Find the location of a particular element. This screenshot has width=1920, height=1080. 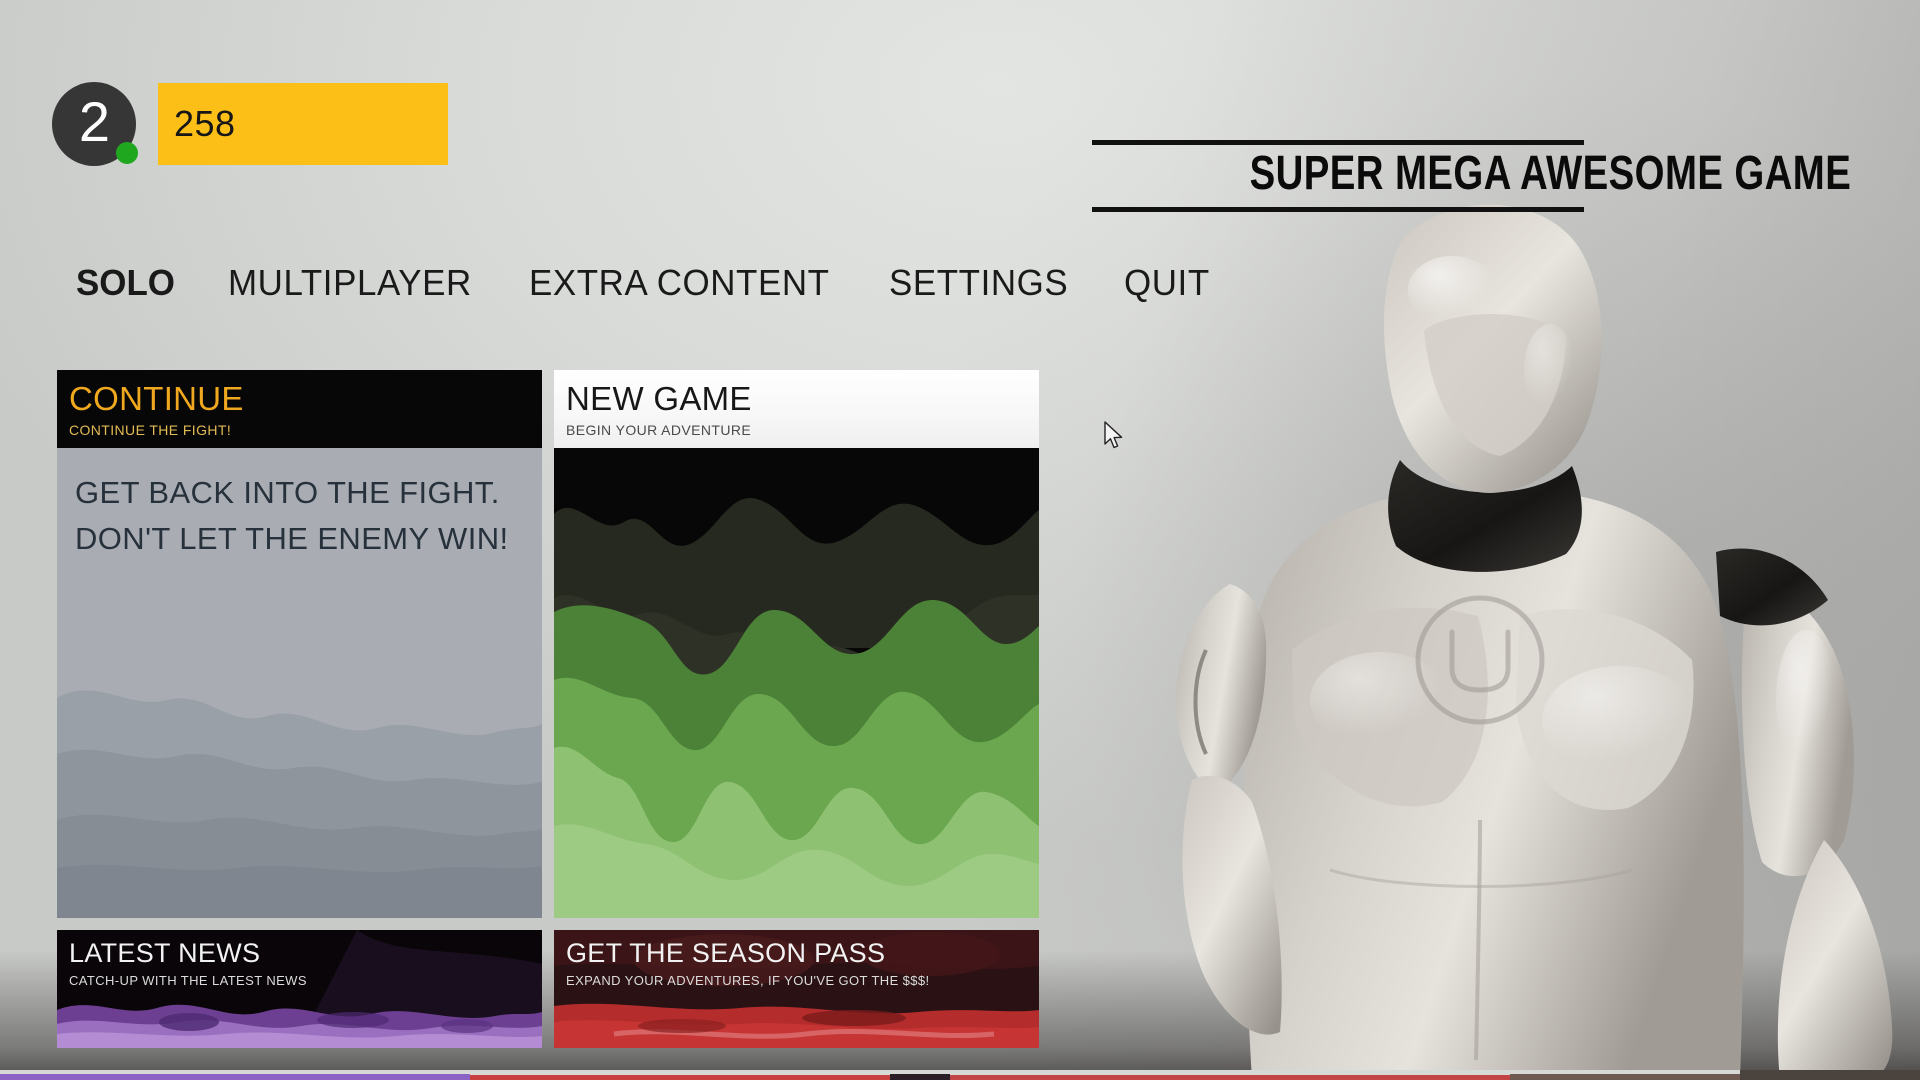

game-title: SUPER MEGA AWESOME GAME is located at coordinates (1550, 173).